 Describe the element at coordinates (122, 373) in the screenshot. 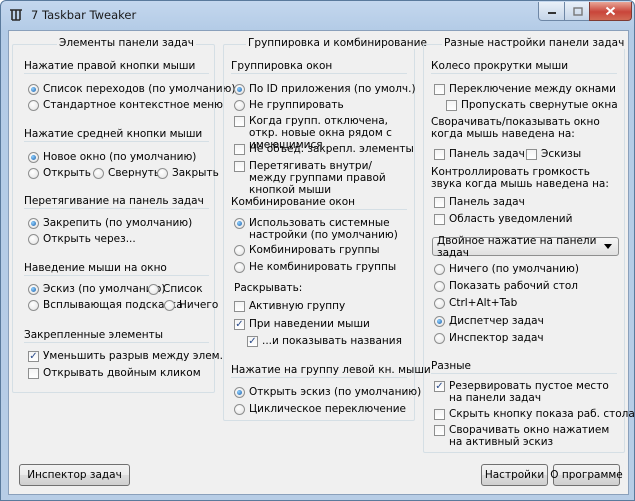

I see `checkbox-label: Открывать двойным кликом` at that location.